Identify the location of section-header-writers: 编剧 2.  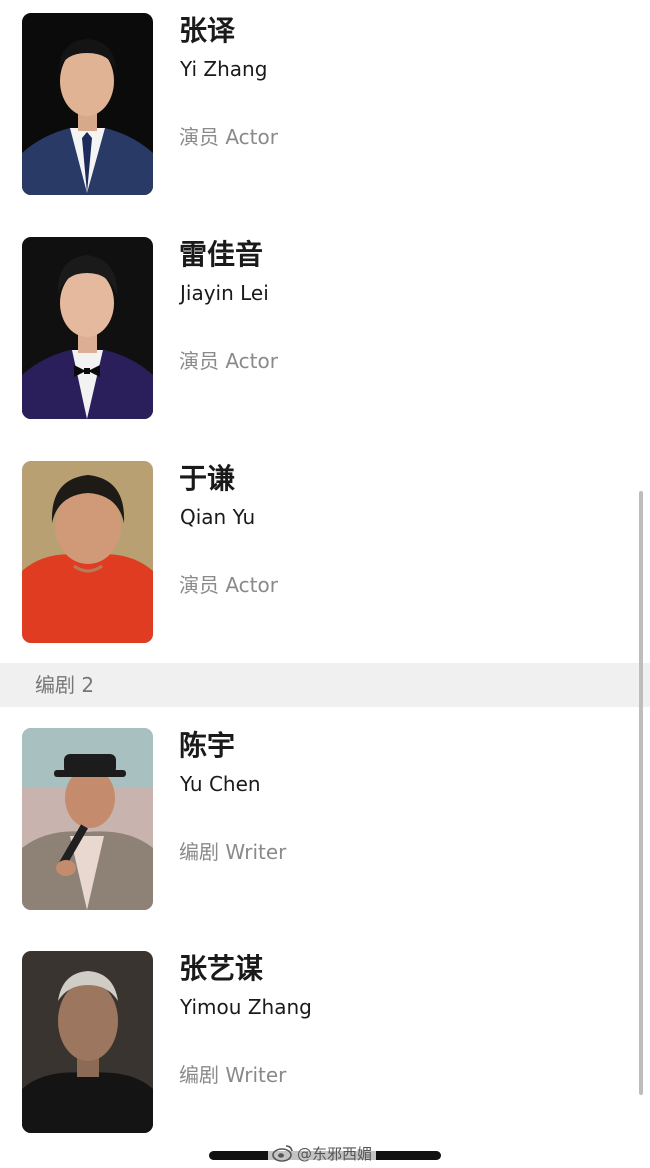
(325, 685).